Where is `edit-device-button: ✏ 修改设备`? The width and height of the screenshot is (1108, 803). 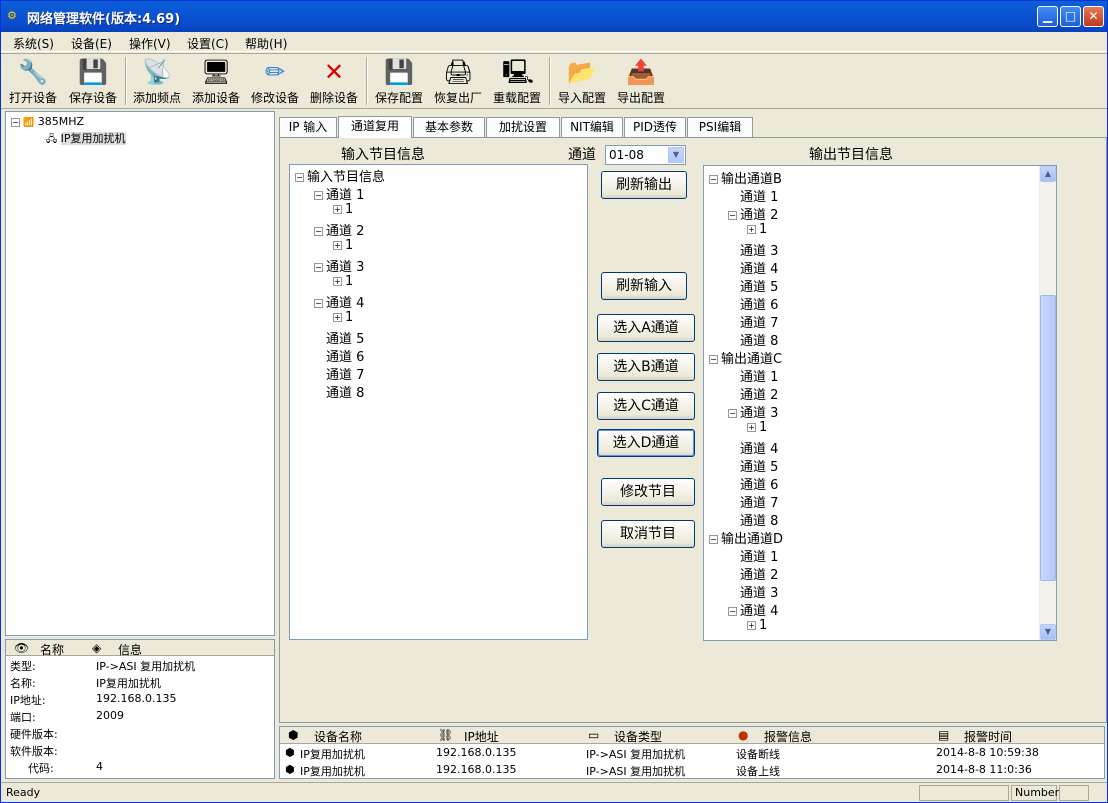
edit-device-button: ✏ 修改设备 is located at coordinates (275, 82).